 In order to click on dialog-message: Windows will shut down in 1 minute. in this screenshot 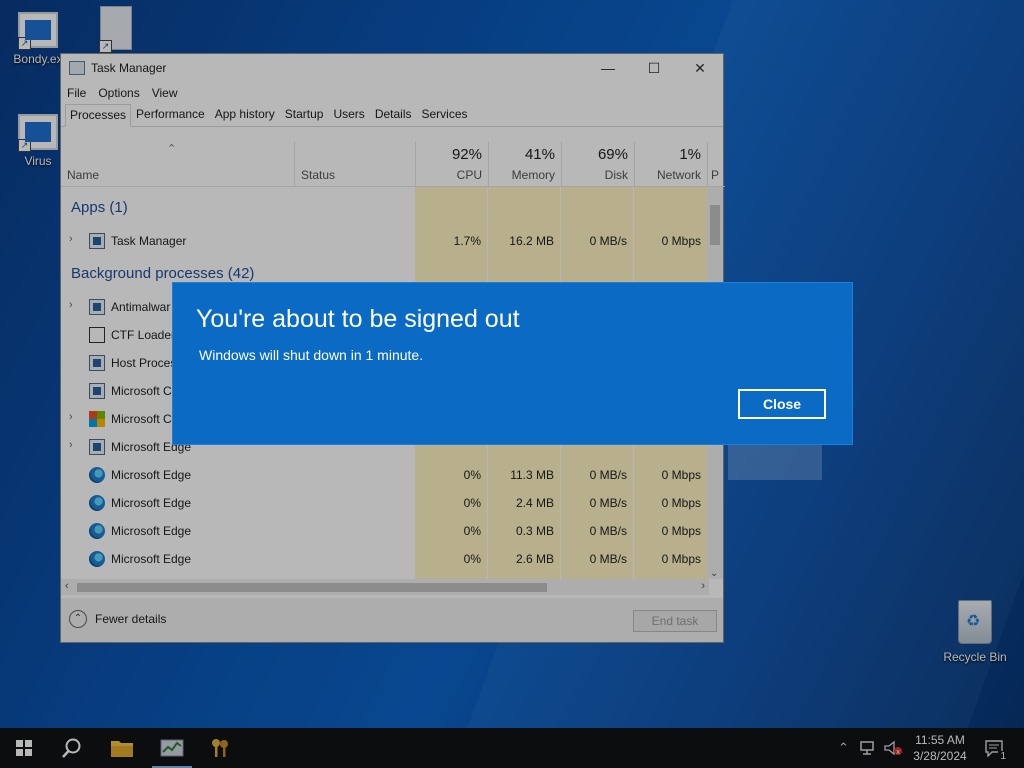, I will do `click(311, 355)`.